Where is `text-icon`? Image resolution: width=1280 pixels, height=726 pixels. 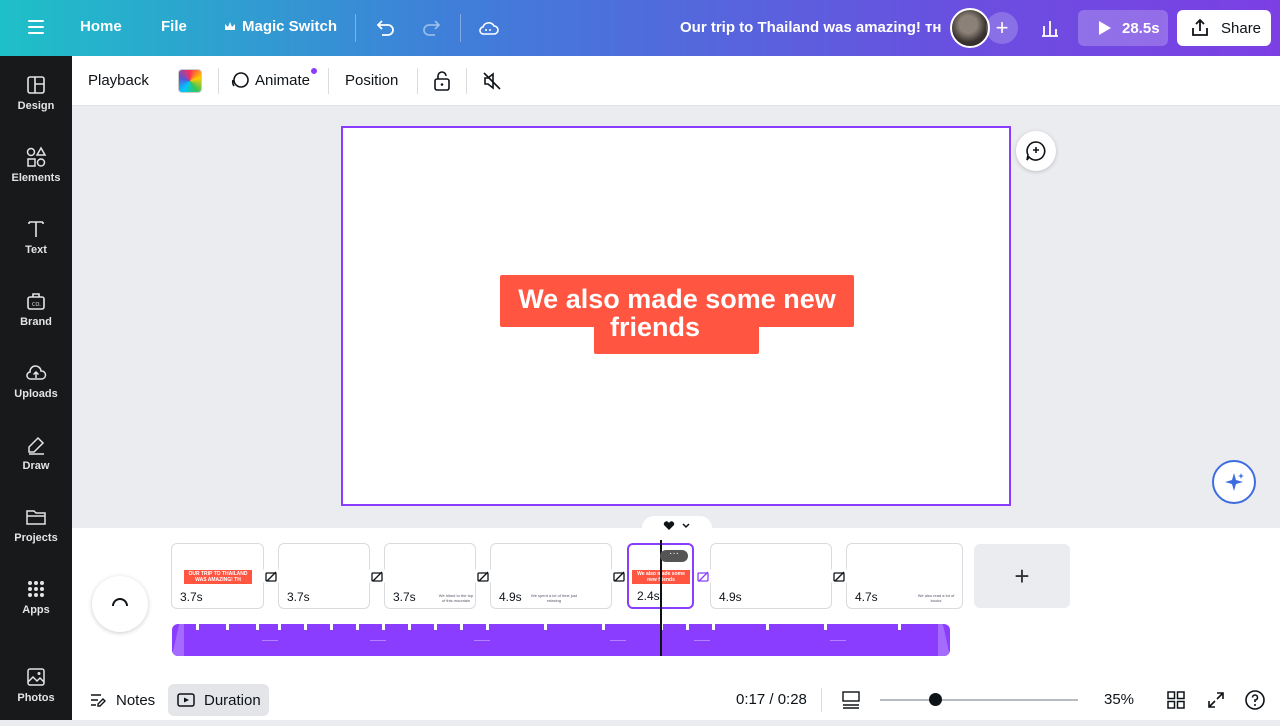 text-icon is located at coordinates (36, 229).